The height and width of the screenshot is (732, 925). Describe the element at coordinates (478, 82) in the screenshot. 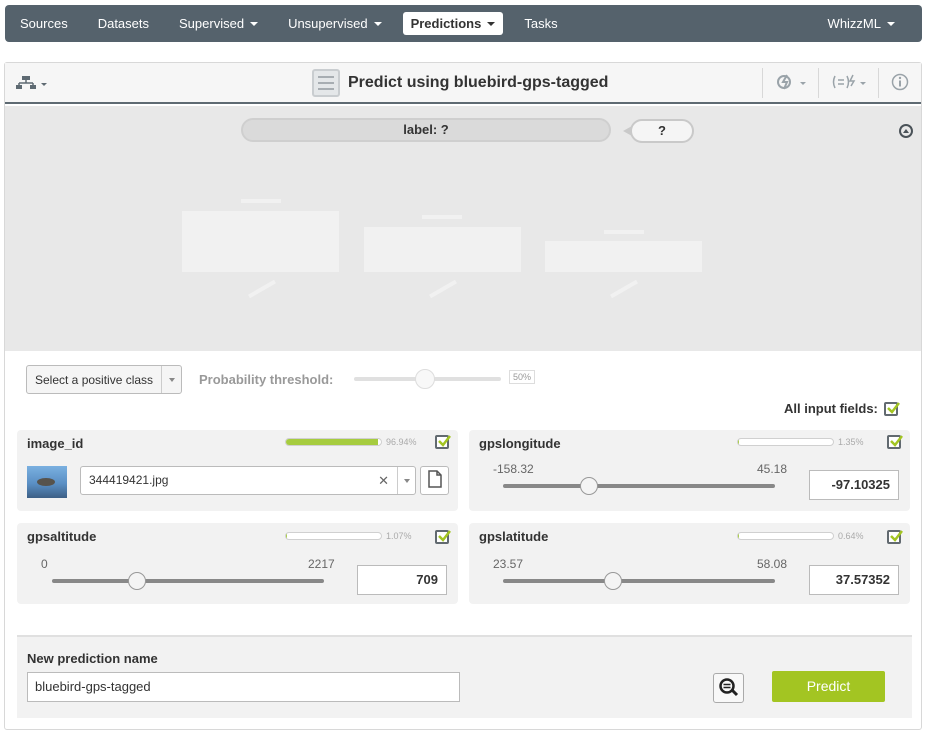

I see `page-title: Predict using bluebird-gps-tagged` at that location.